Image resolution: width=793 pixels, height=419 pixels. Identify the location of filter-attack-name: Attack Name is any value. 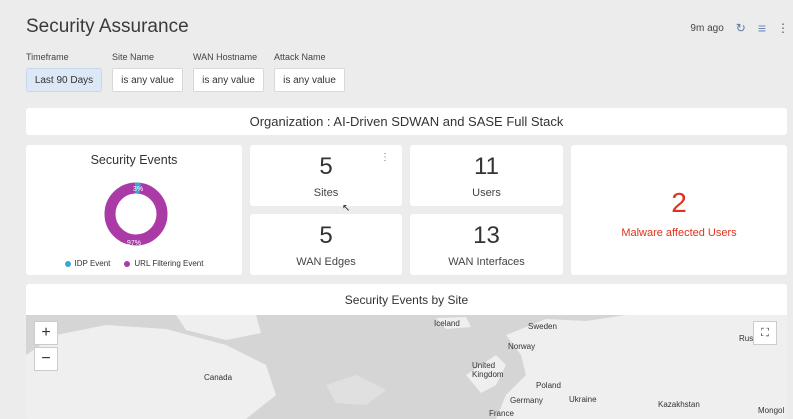
(309, 72).